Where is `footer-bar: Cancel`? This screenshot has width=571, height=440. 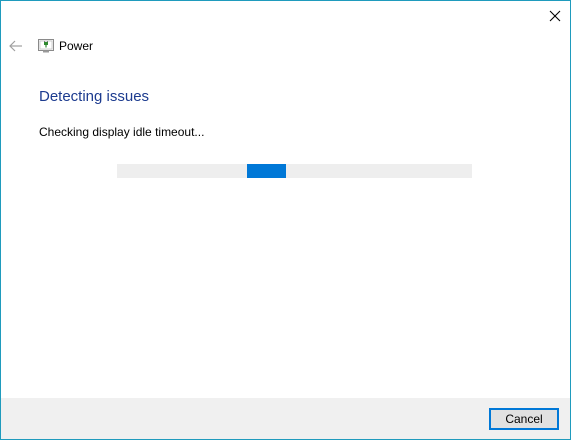 footer-bar: Cancel is located at coordinates (285, 418).